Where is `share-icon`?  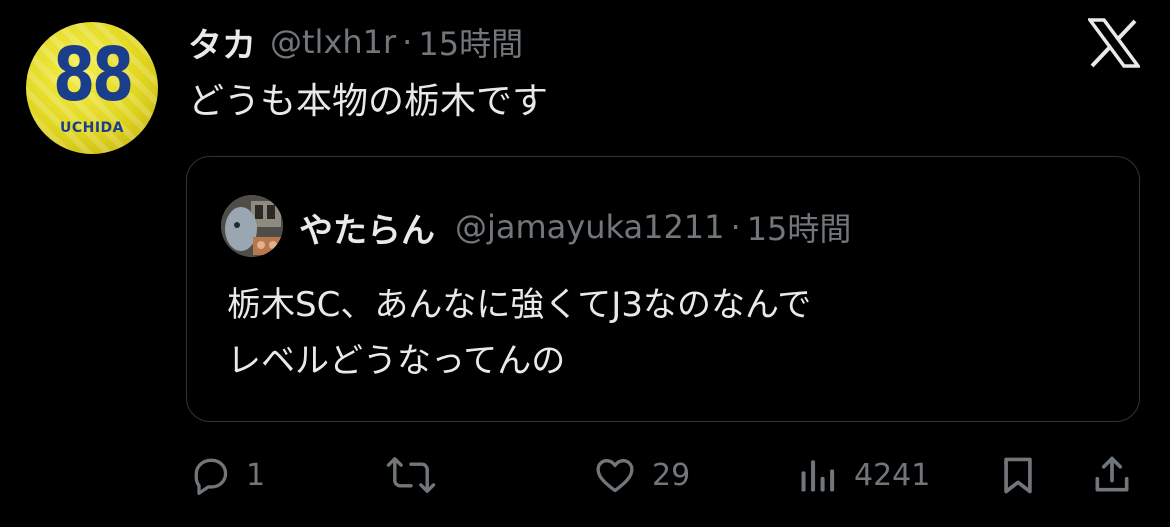
share-icon is located at coordinates (1112, 474).